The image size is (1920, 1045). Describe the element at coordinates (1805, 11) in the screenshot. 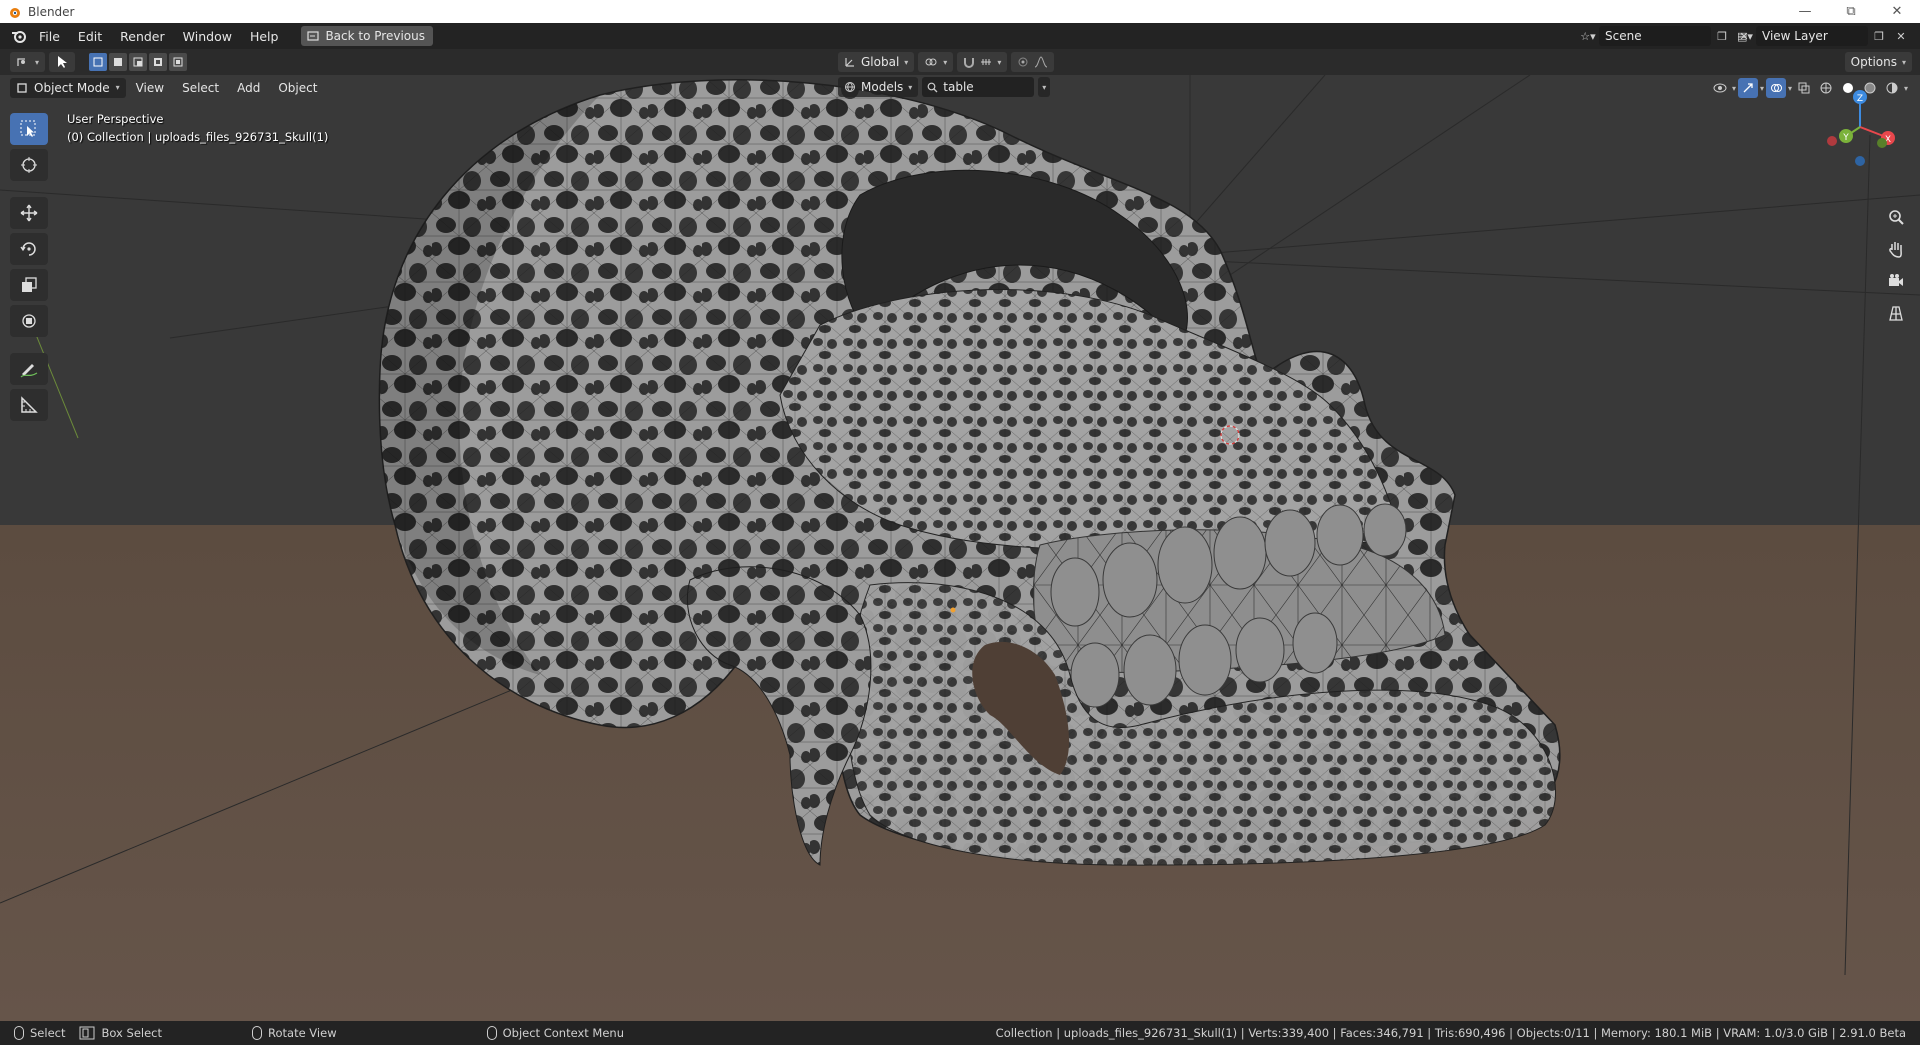

I see `minimize-icon: —` at that location.